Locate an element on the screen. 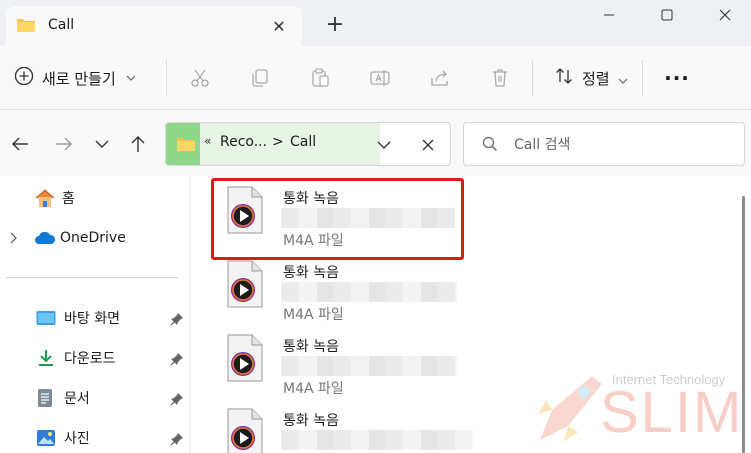  command-bar: 새로 만들기 정렬 ··· is located at coordinates (375, 78).